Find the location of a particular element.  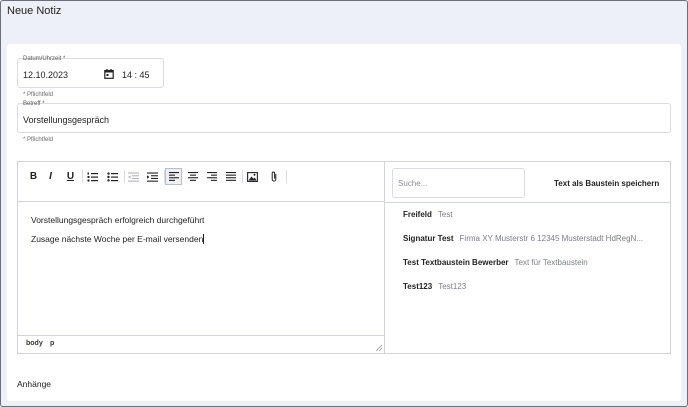

text-block-item: Freifeld Test is located at coordinates (428, 214).